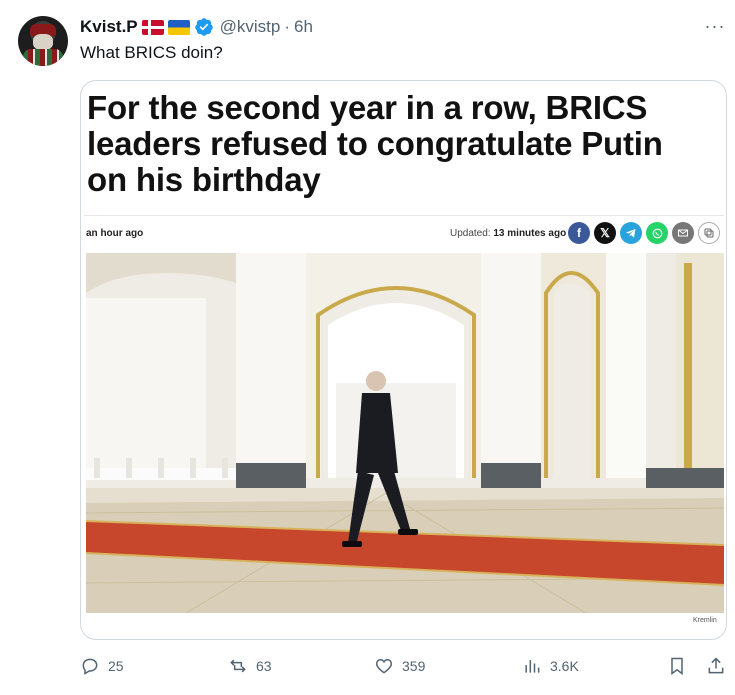  What do you see at coordinates (151, 52) in the screenshot?
I see `tweet-text: What BRICS doin?` at bounding box center [151, 52].